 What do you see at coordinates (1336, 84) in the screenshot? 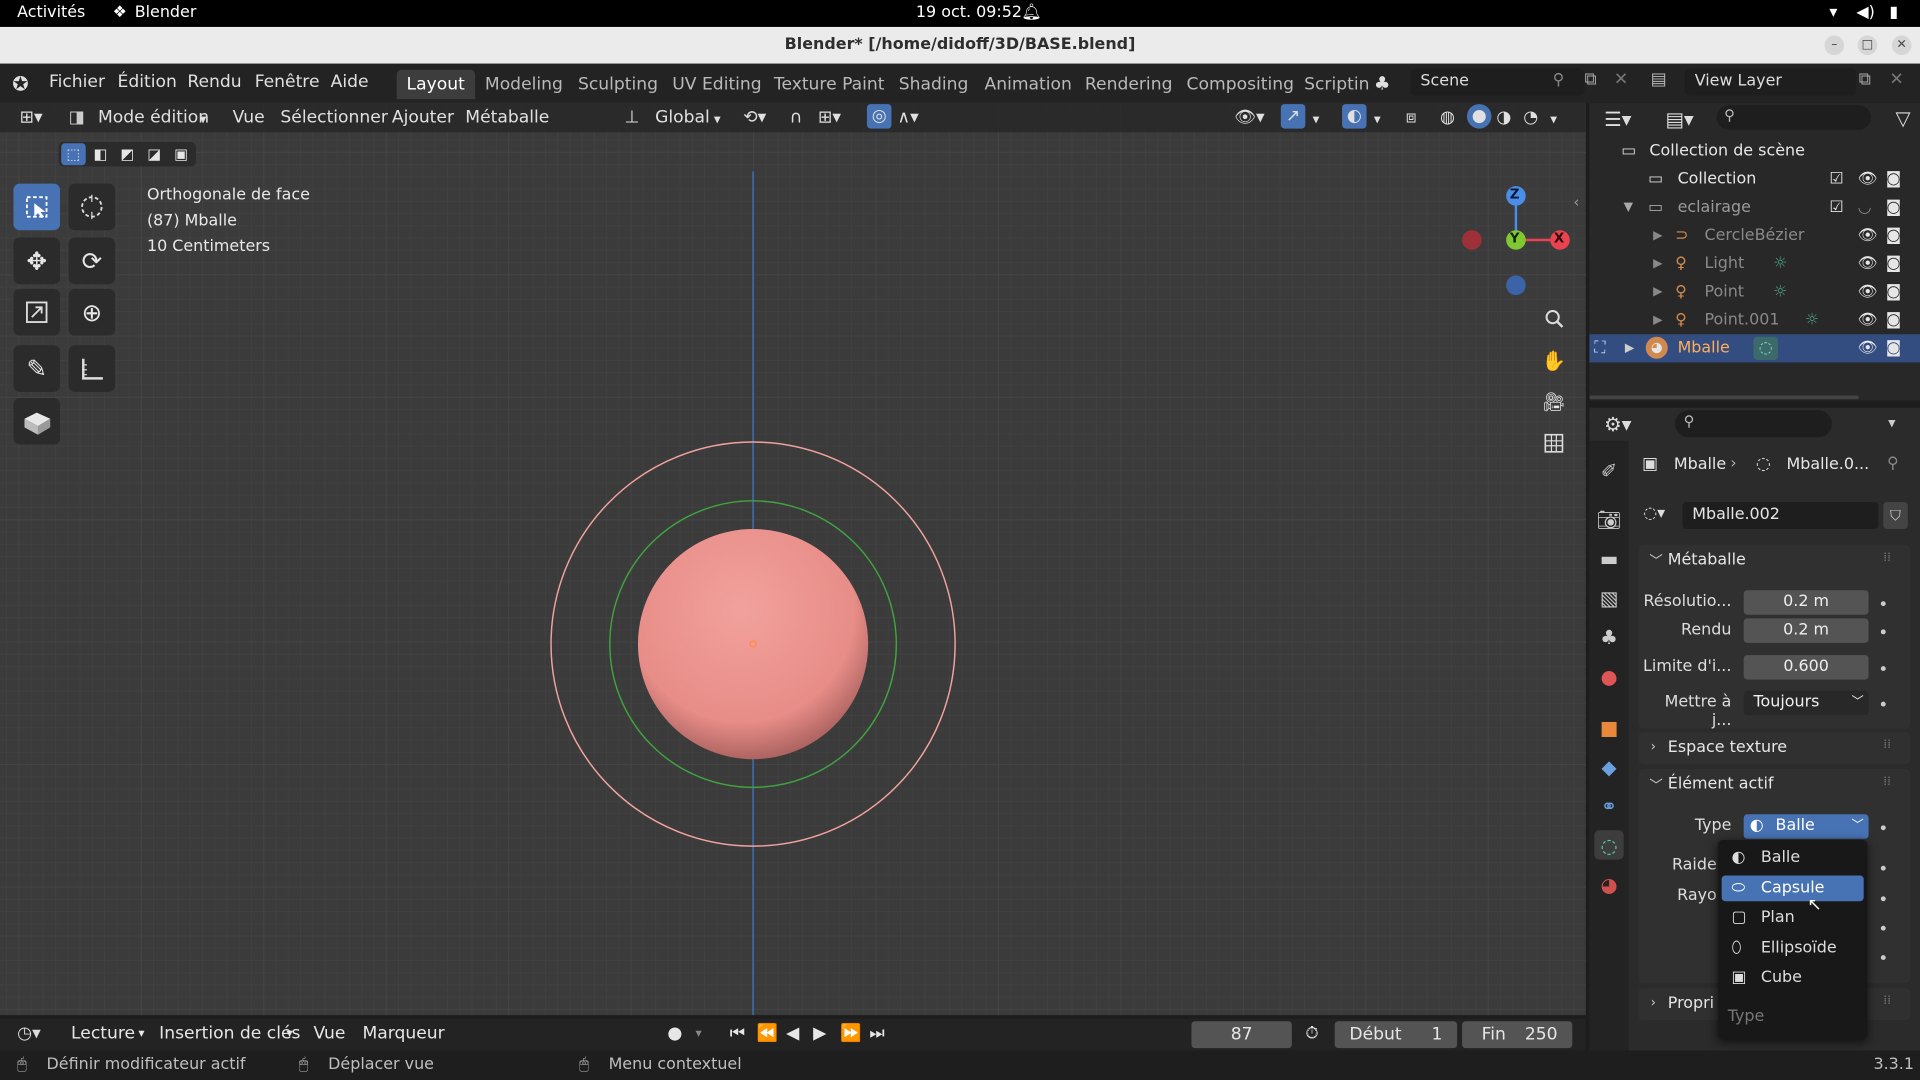
I see `tab-scripting: Scriptin` at bounding box center [1336, 84].